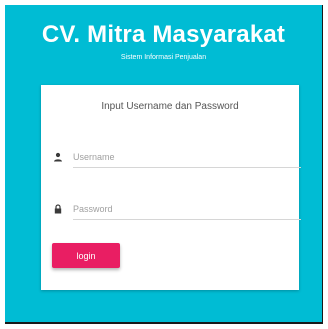 This screenshot has width=328, height=329. I want to click on login-button: login, so click(86, 255).